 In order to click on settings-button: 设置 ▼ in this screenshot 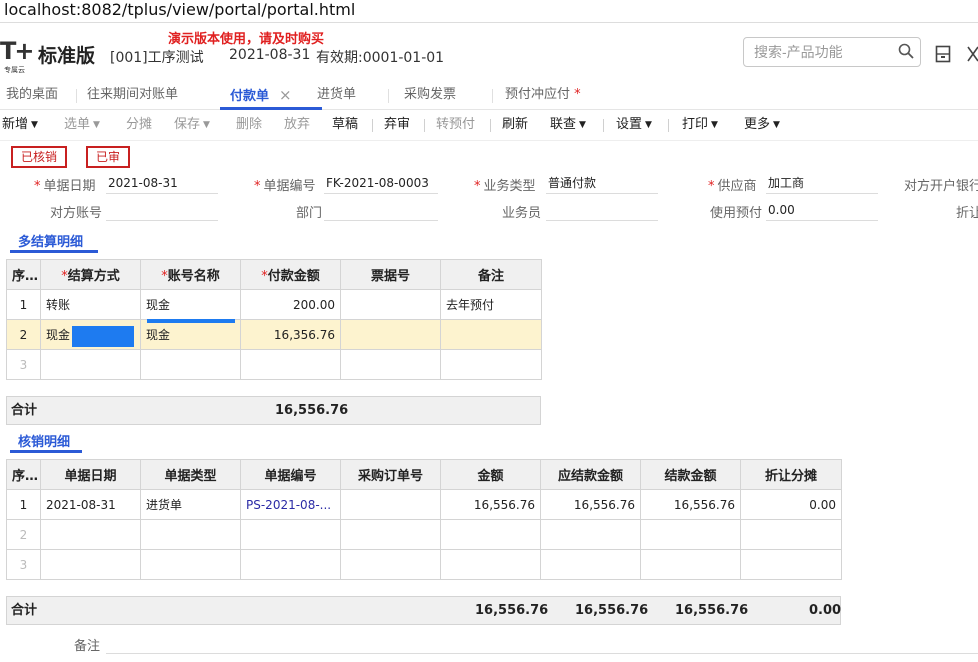, I will do `click(634, 125)`.